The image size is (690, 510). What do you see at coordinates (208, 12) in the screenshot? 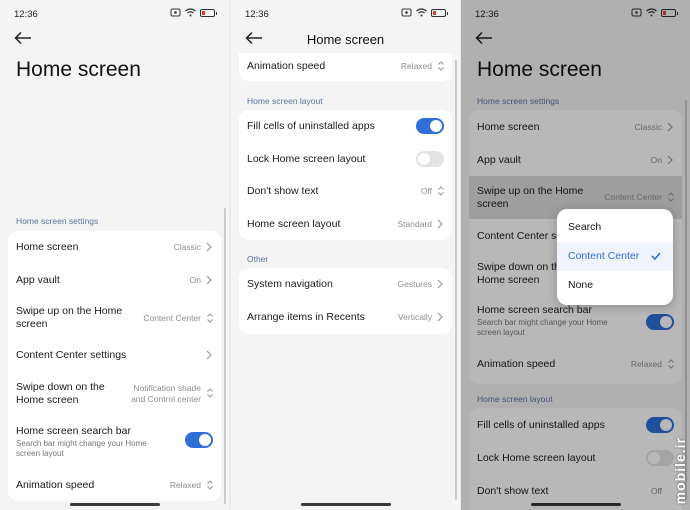
I see `battery-icon` at bounding box center [208, 12].